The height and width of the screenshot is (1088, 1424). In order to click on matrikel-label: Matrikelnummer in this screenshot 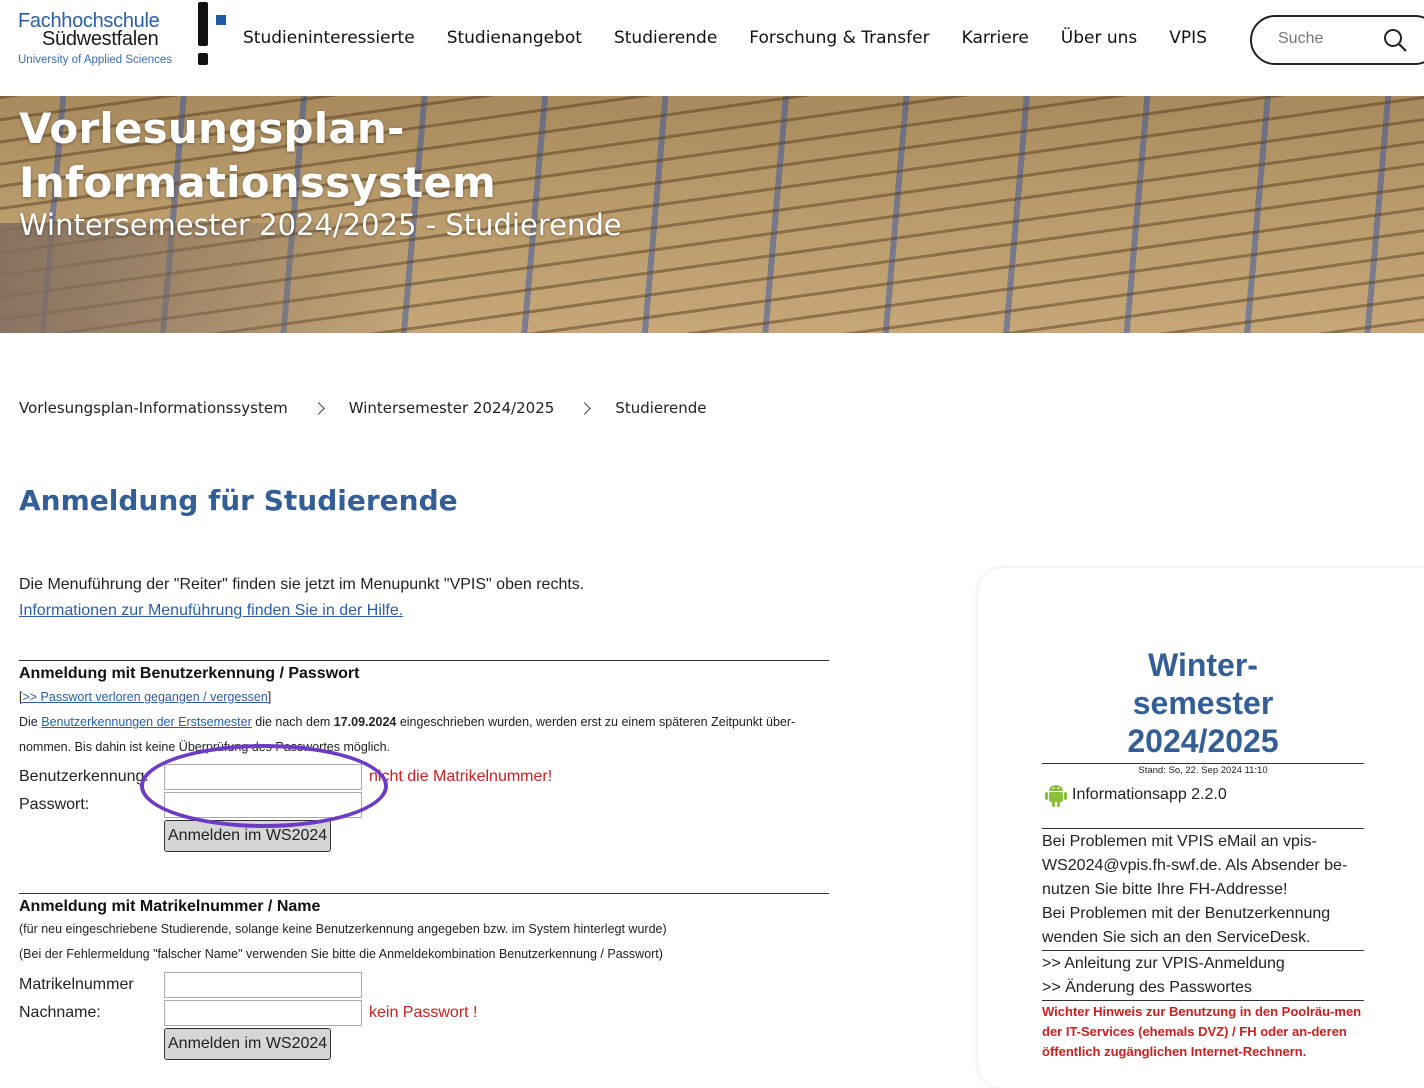, I will do `click(76, 984)`.